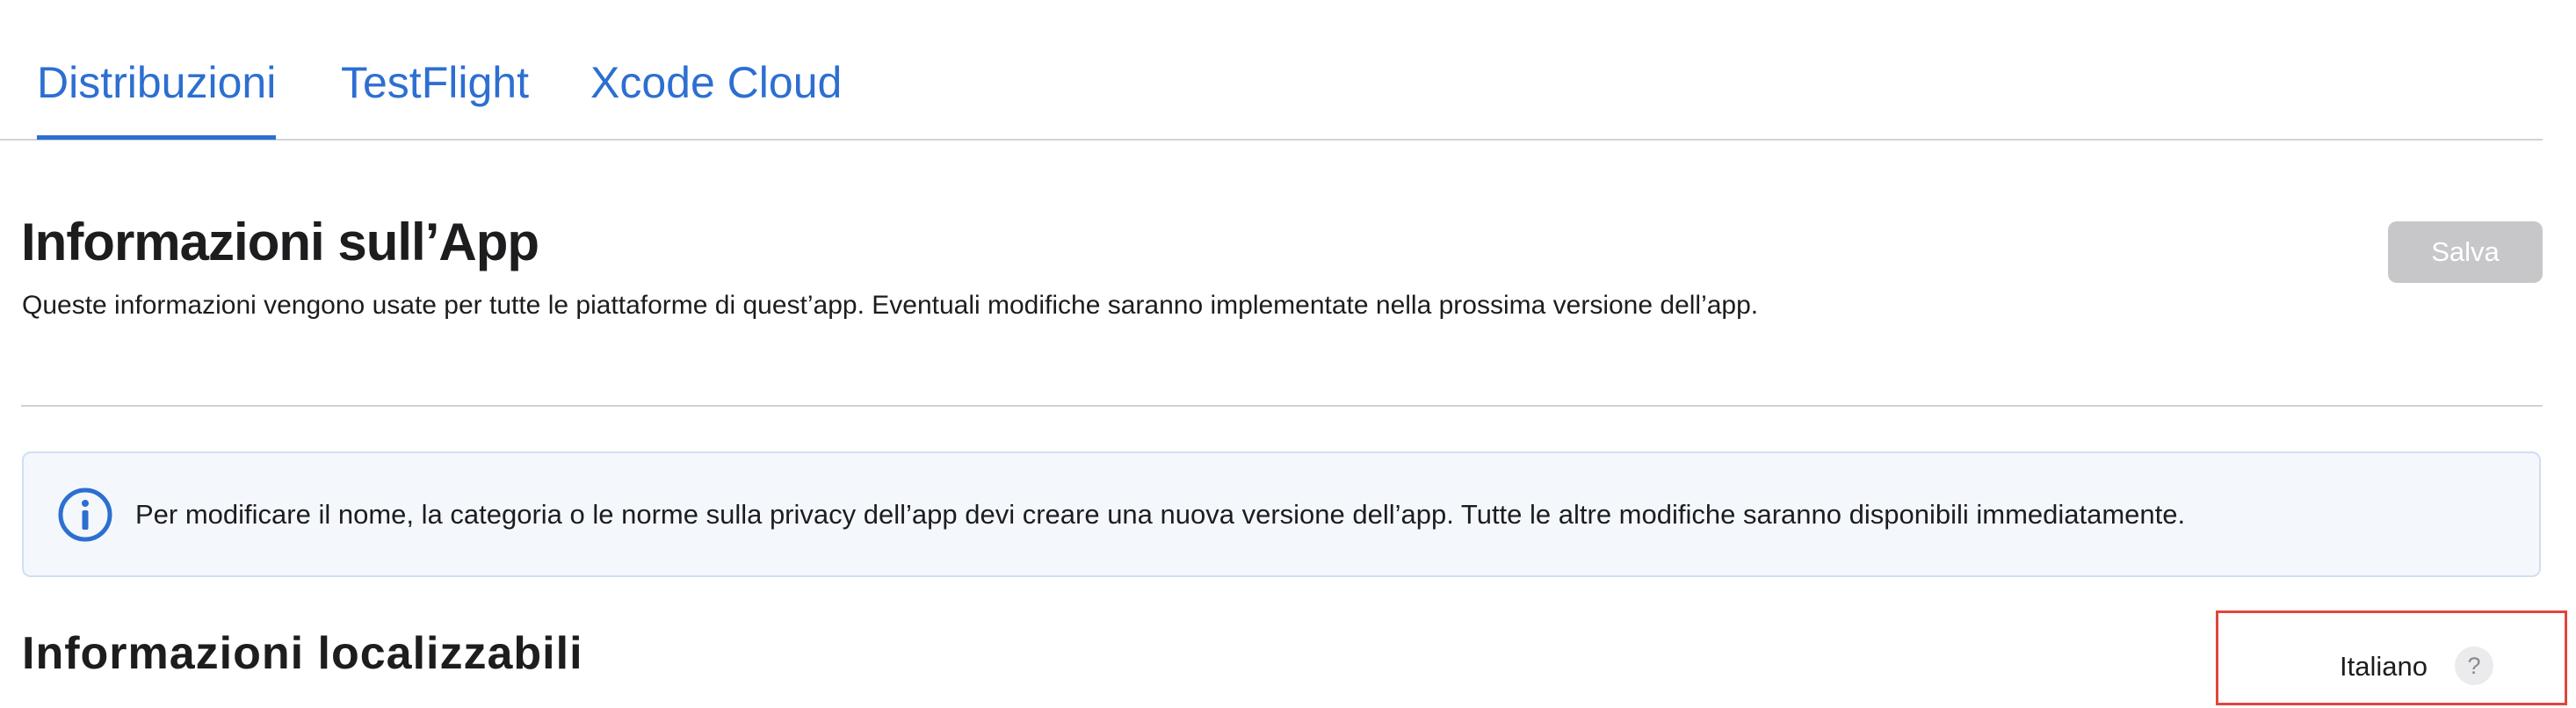 The width and height of the screenshot is (2576, 708). Describe the element at coordinates (716, 82) in the screenshot. I see `tab-xcode-cloud: Xcode Cloud` at that location.